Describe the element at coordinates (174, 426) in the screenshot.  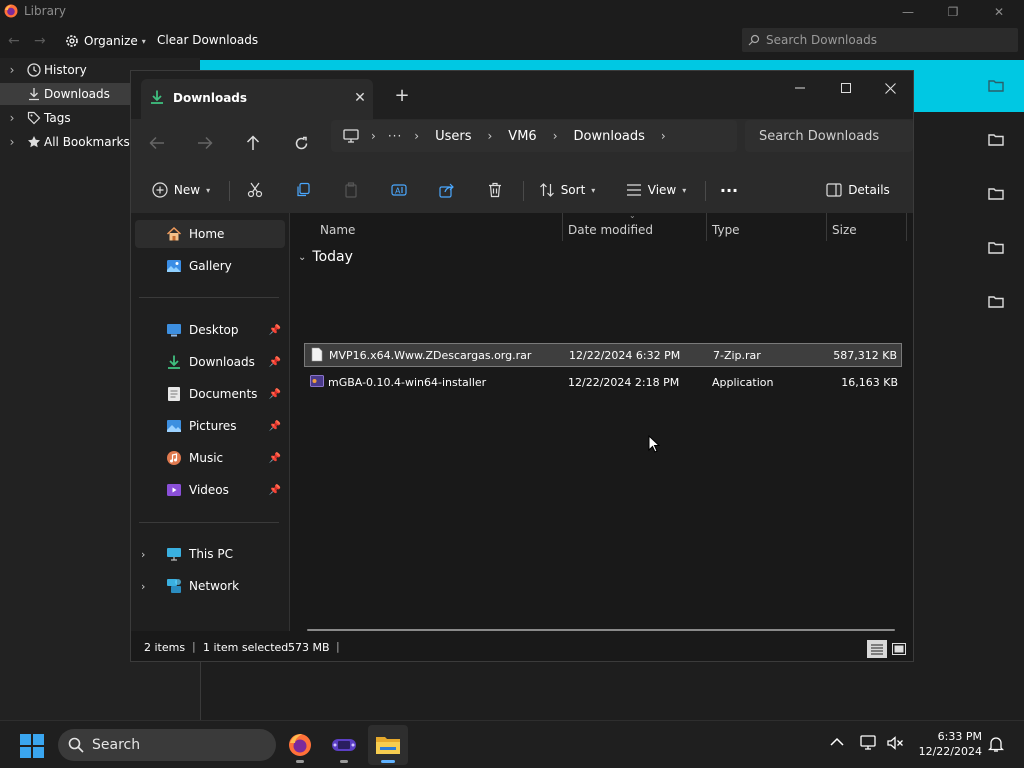
I see `pictures-icon` at that location.